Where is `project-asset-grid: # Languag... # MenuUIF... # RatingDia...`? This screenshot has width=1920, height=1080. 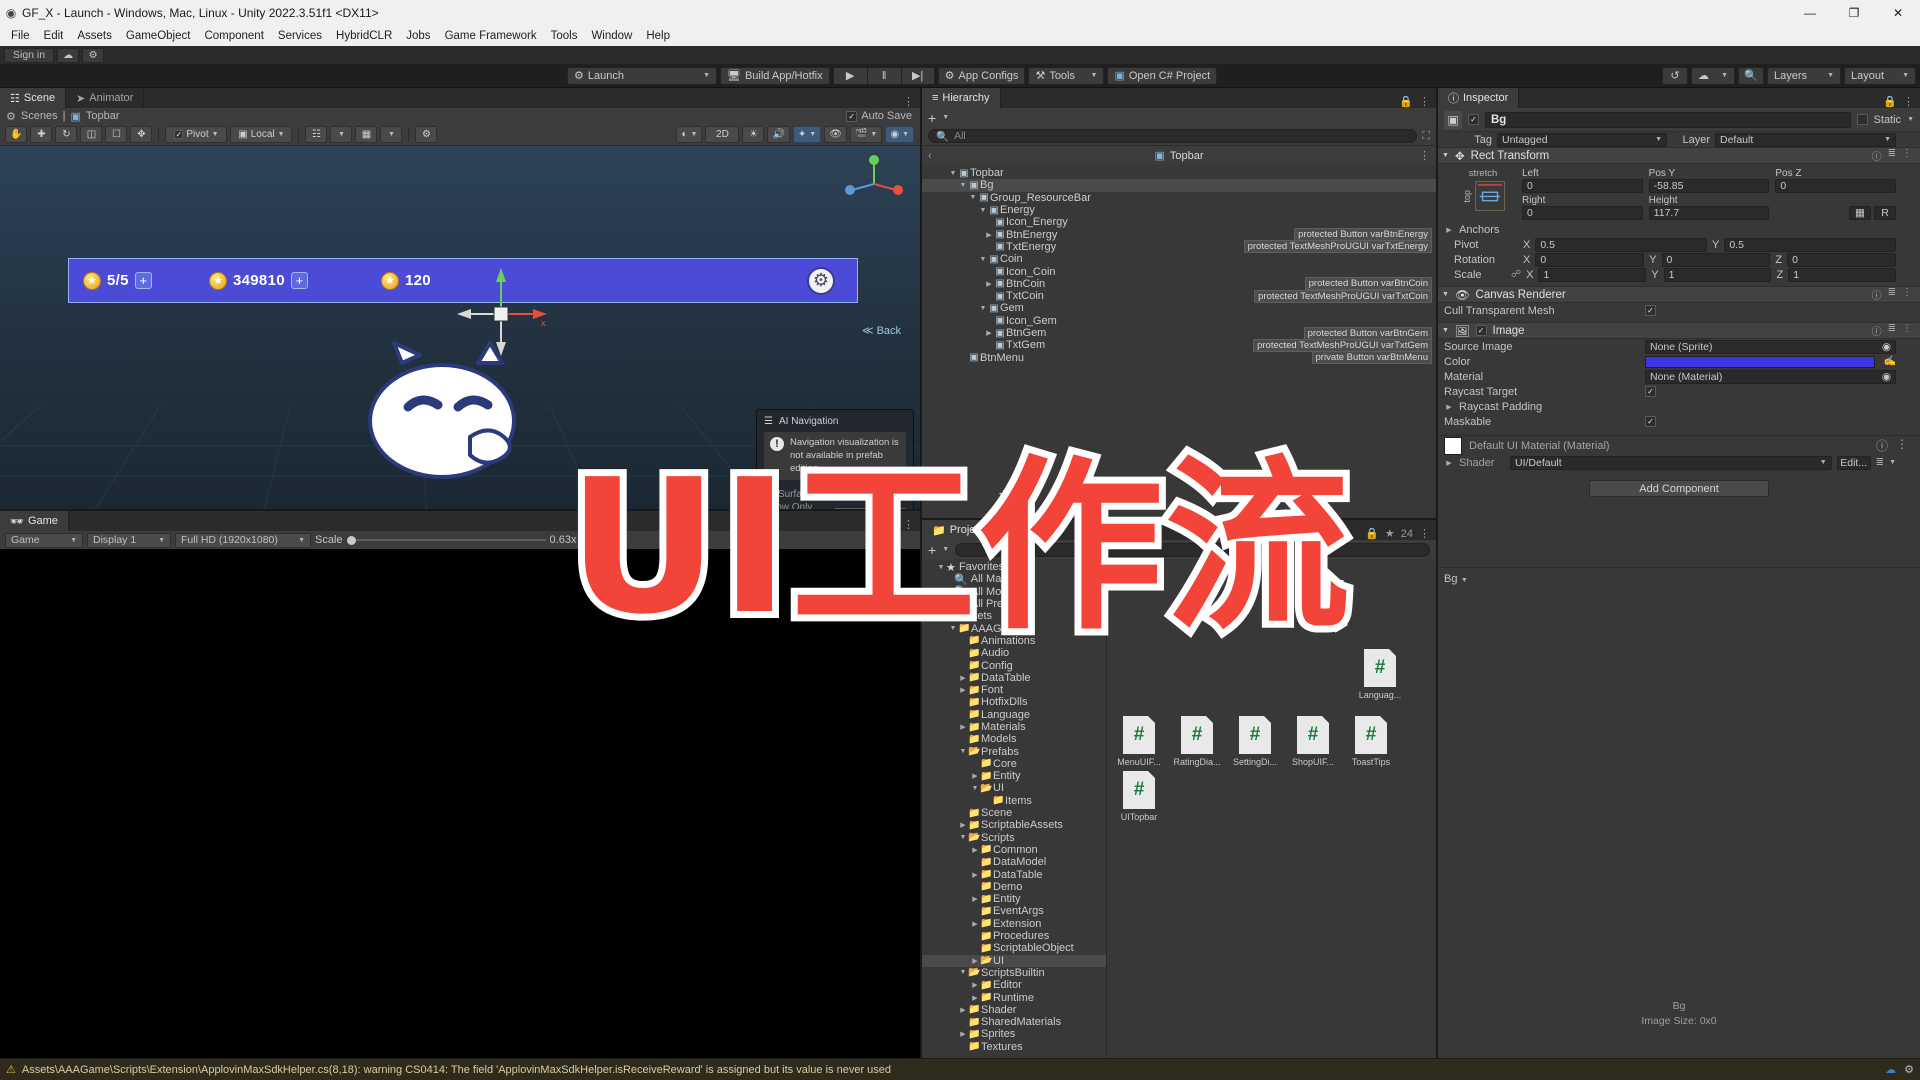 project-asset-grid: # Languag... # MenuUIF... # RatingDia... is located at coordinates (1271, 808).